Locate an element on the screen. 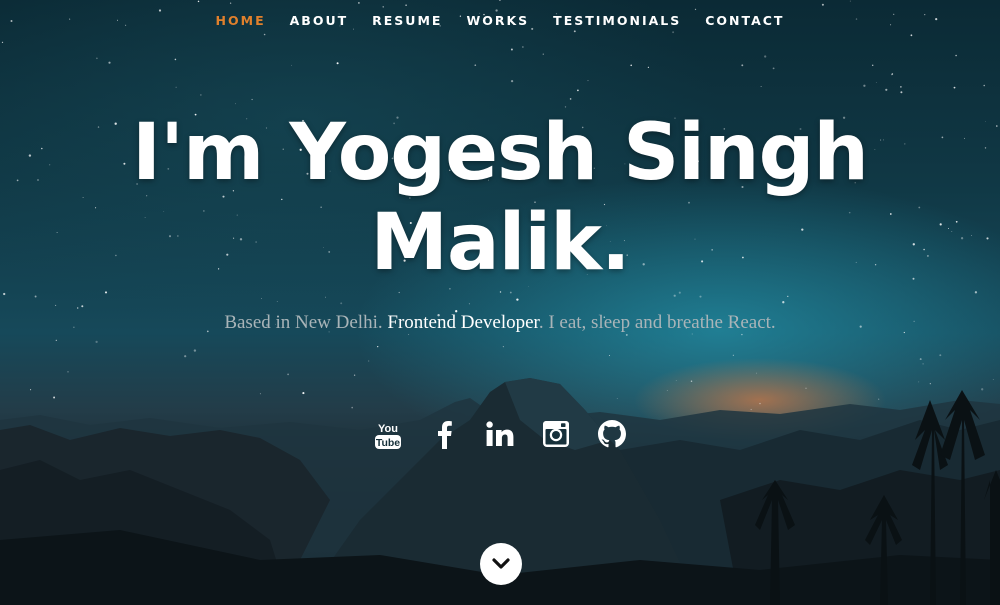 The image size is (1000, 605). tagline-prefix: Based in New Delhi. is located at coordinates (306, 322).